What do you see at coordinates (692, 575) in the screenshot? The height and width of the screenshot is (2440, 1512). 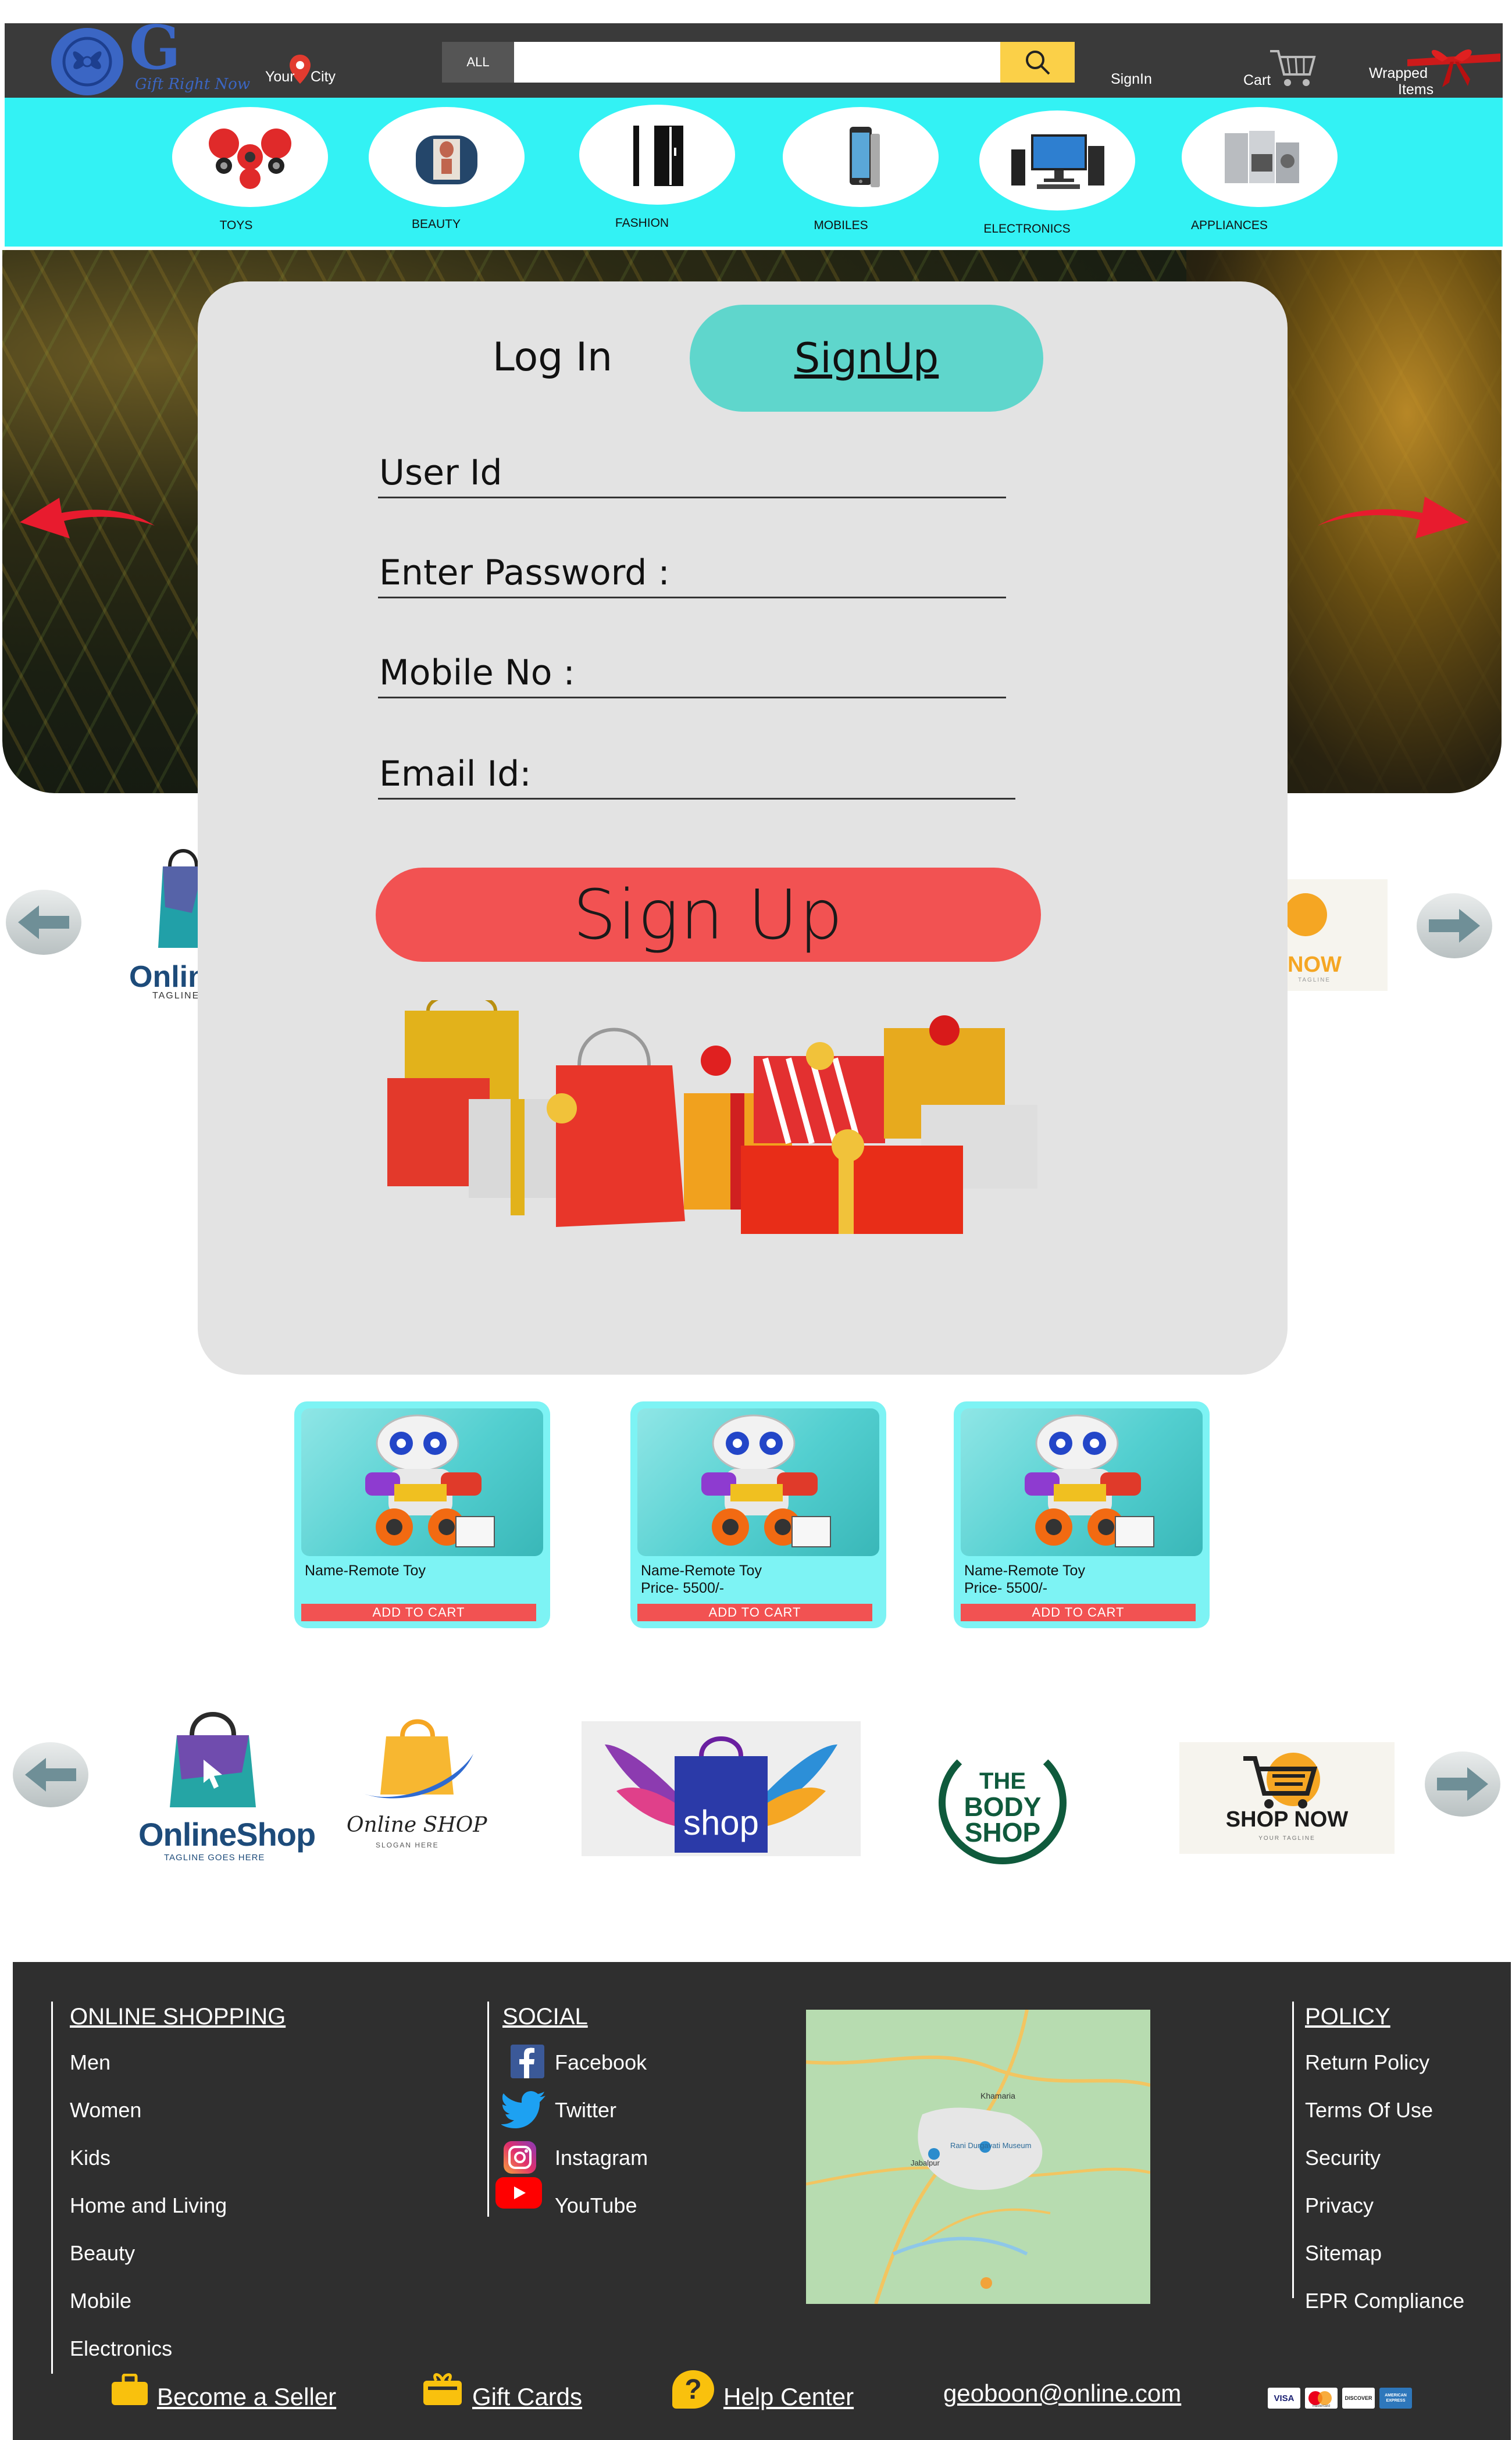 I see `password-field` at bounding box center [692, 575].